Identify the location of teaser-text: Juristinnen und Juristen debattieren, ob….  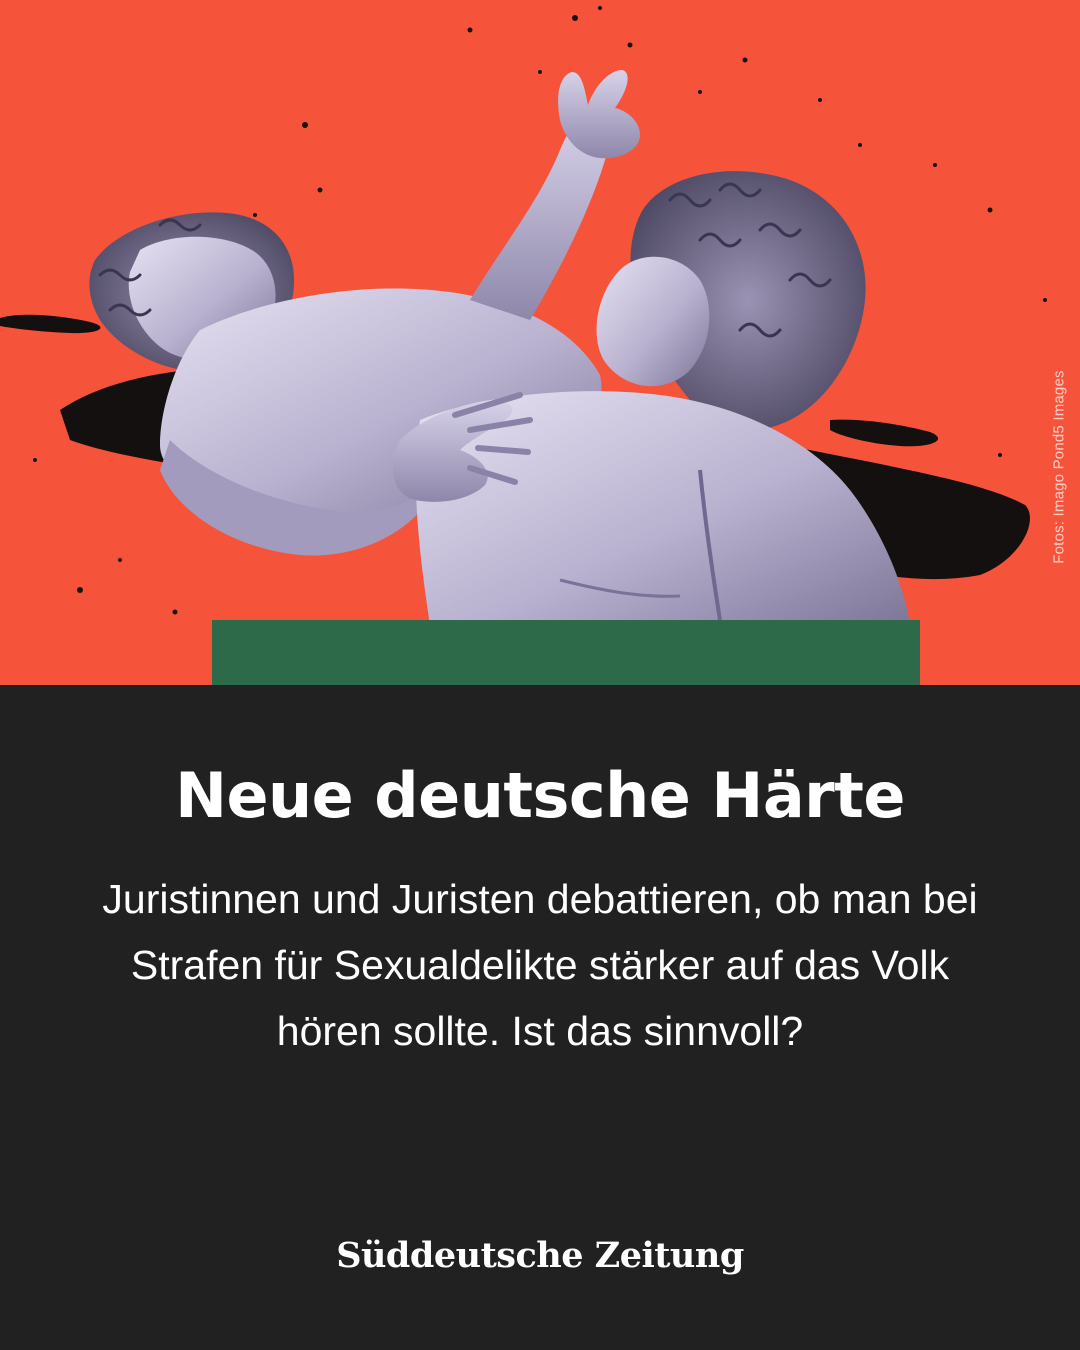
(540, 965).